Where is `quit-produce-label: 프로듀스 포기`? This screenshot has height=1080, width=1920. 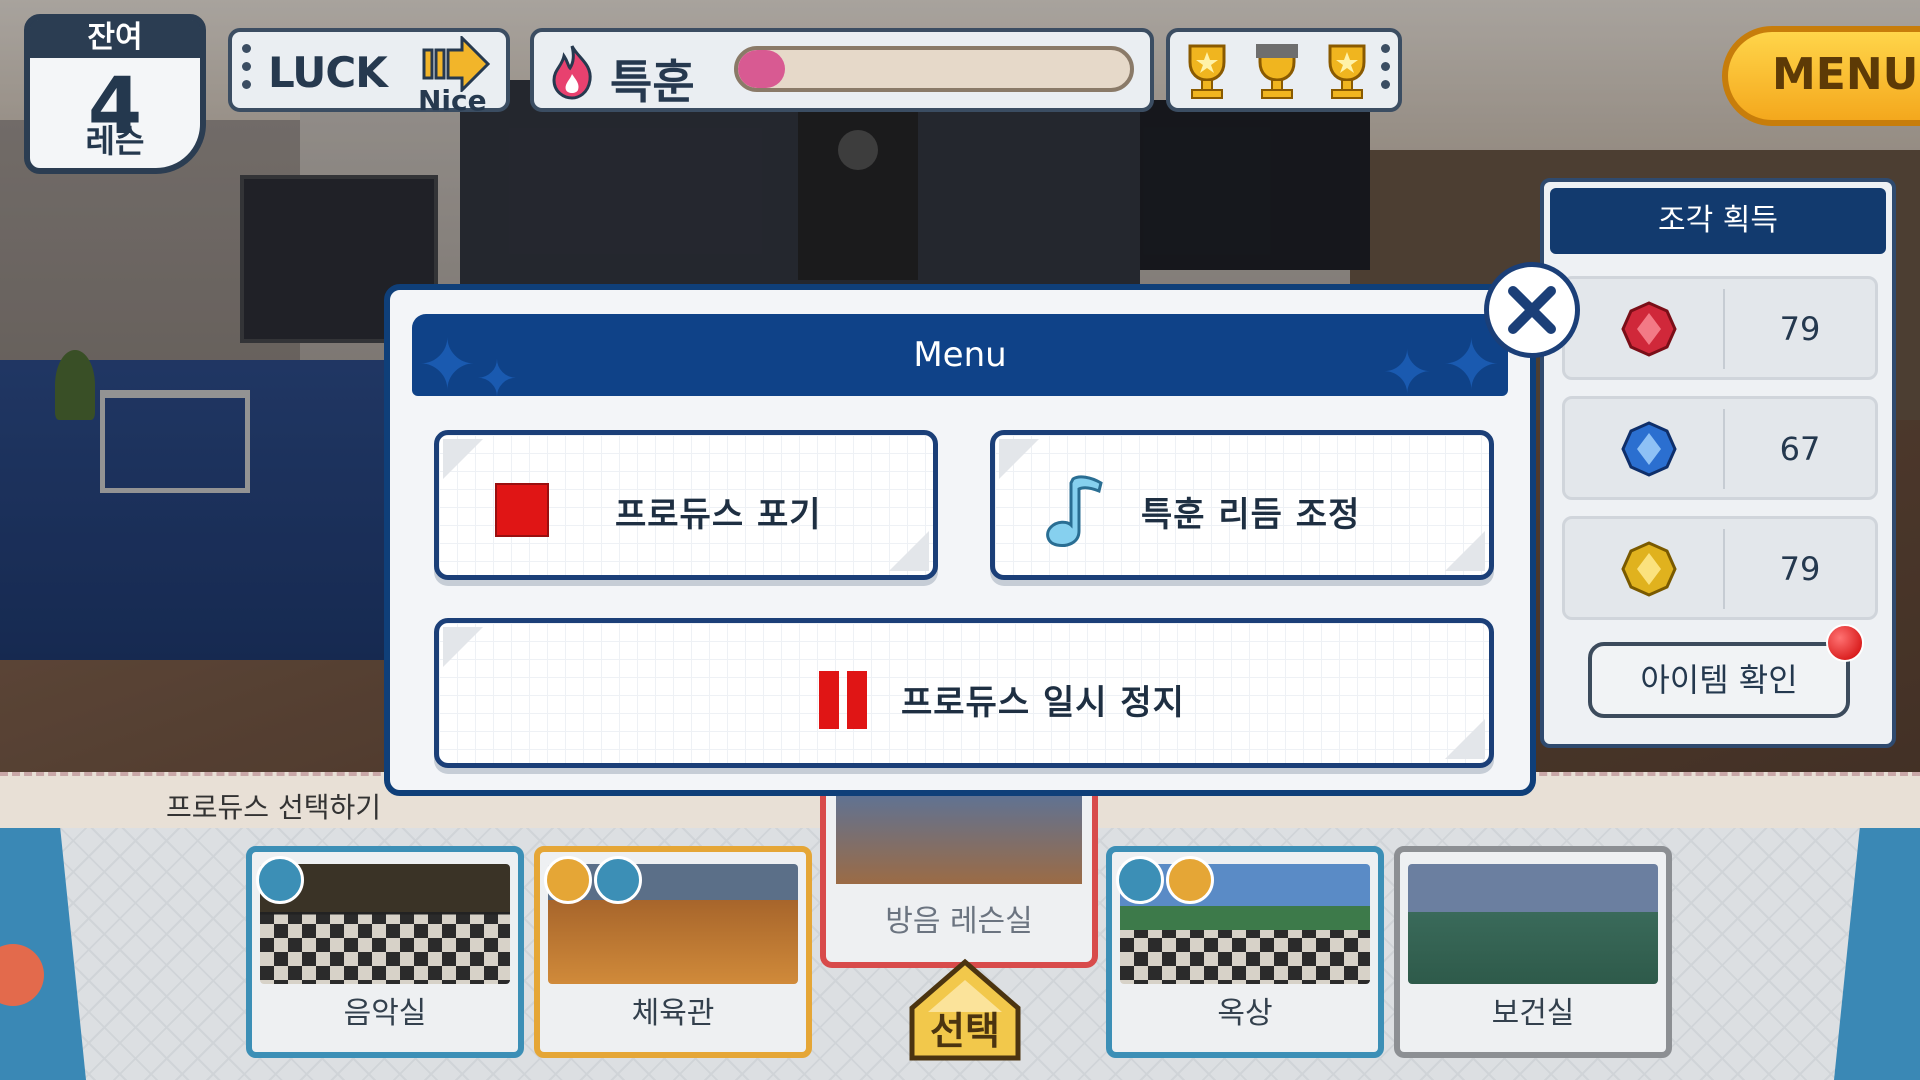 quit-produce-label: 프로듀스 포기 is located at coordinates (718, 515).